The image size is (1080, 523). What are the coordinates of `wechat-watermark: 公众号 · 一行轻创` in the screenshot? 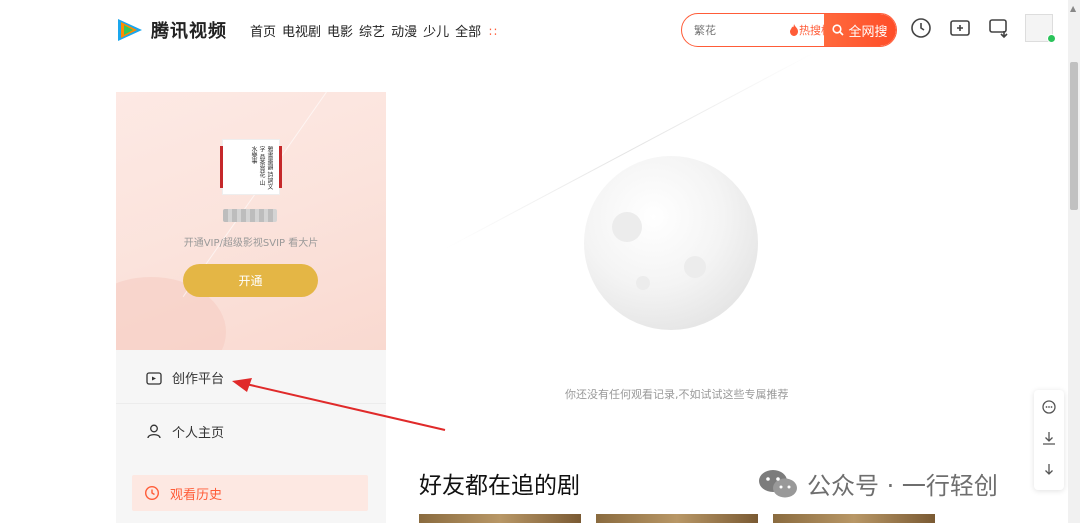 It's located at (877, 483).